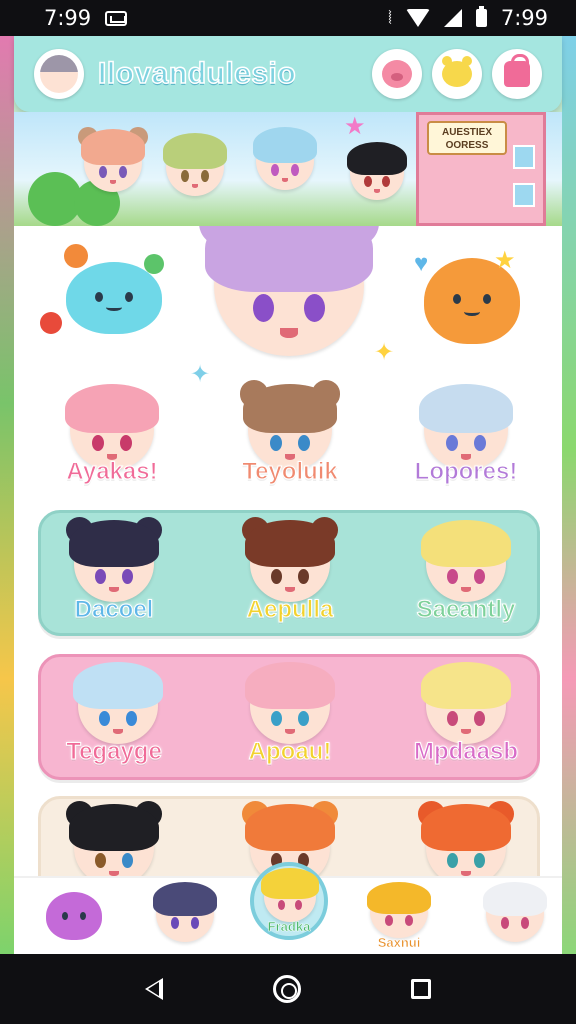 The image size is (576, 1024). I want to click on heart-icon: ♥, so click(421, 263).